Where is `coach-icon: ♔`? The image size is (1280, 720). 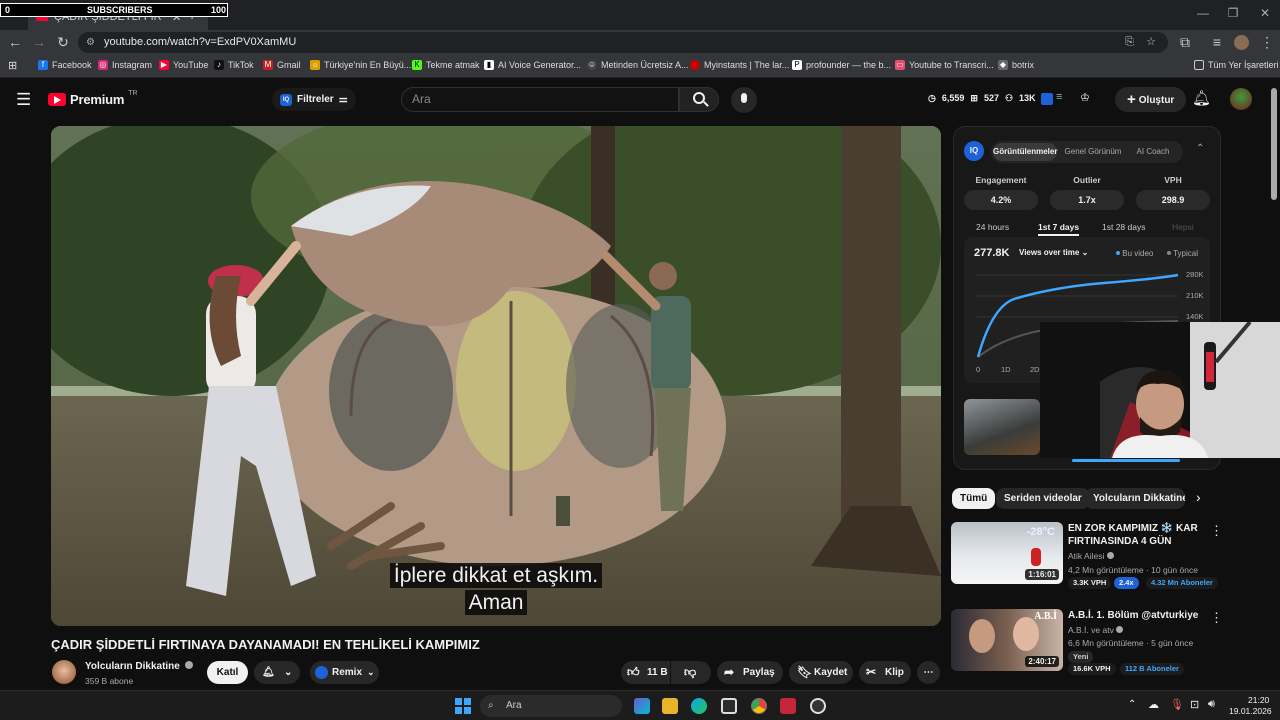 coach-icon: ♔ is located at coordinates (1085, 97).